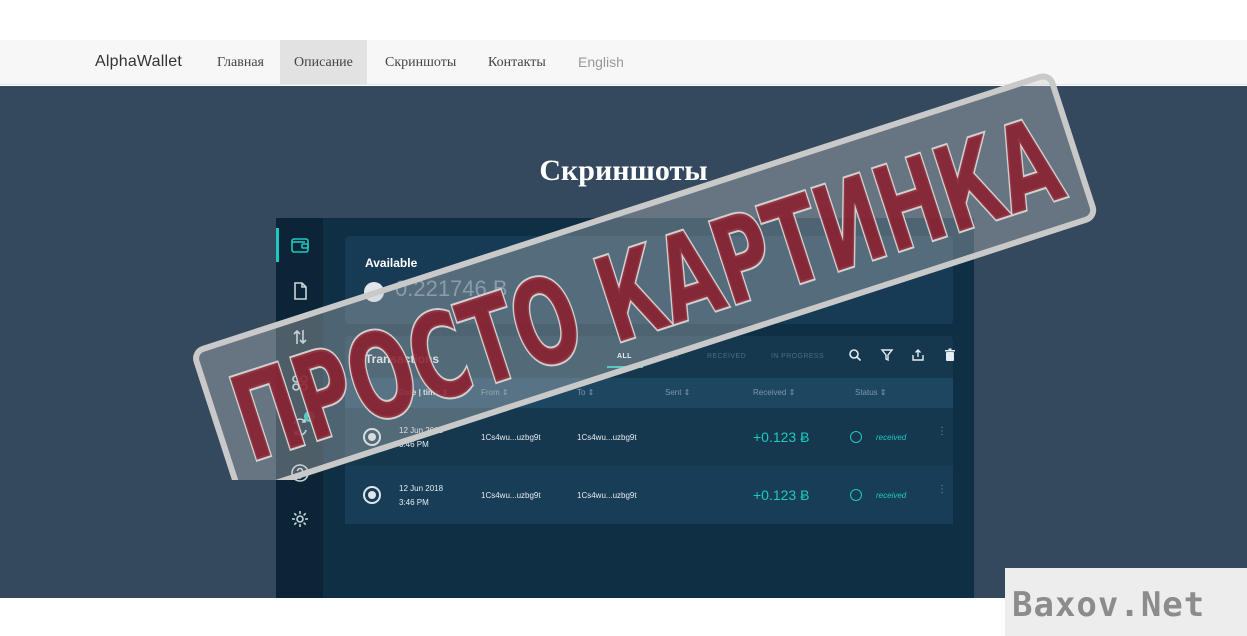 The width and height of the screenshot is (1247, 636). What do you see at coordinates (726, 356) in the screenshot?
I see `filter-received: RECEIVED` at bounding box center [726, 356].